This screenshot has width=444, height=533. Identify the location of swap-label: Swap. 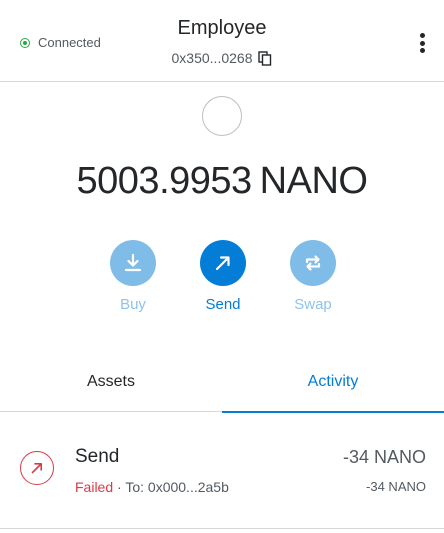
(313, 304).